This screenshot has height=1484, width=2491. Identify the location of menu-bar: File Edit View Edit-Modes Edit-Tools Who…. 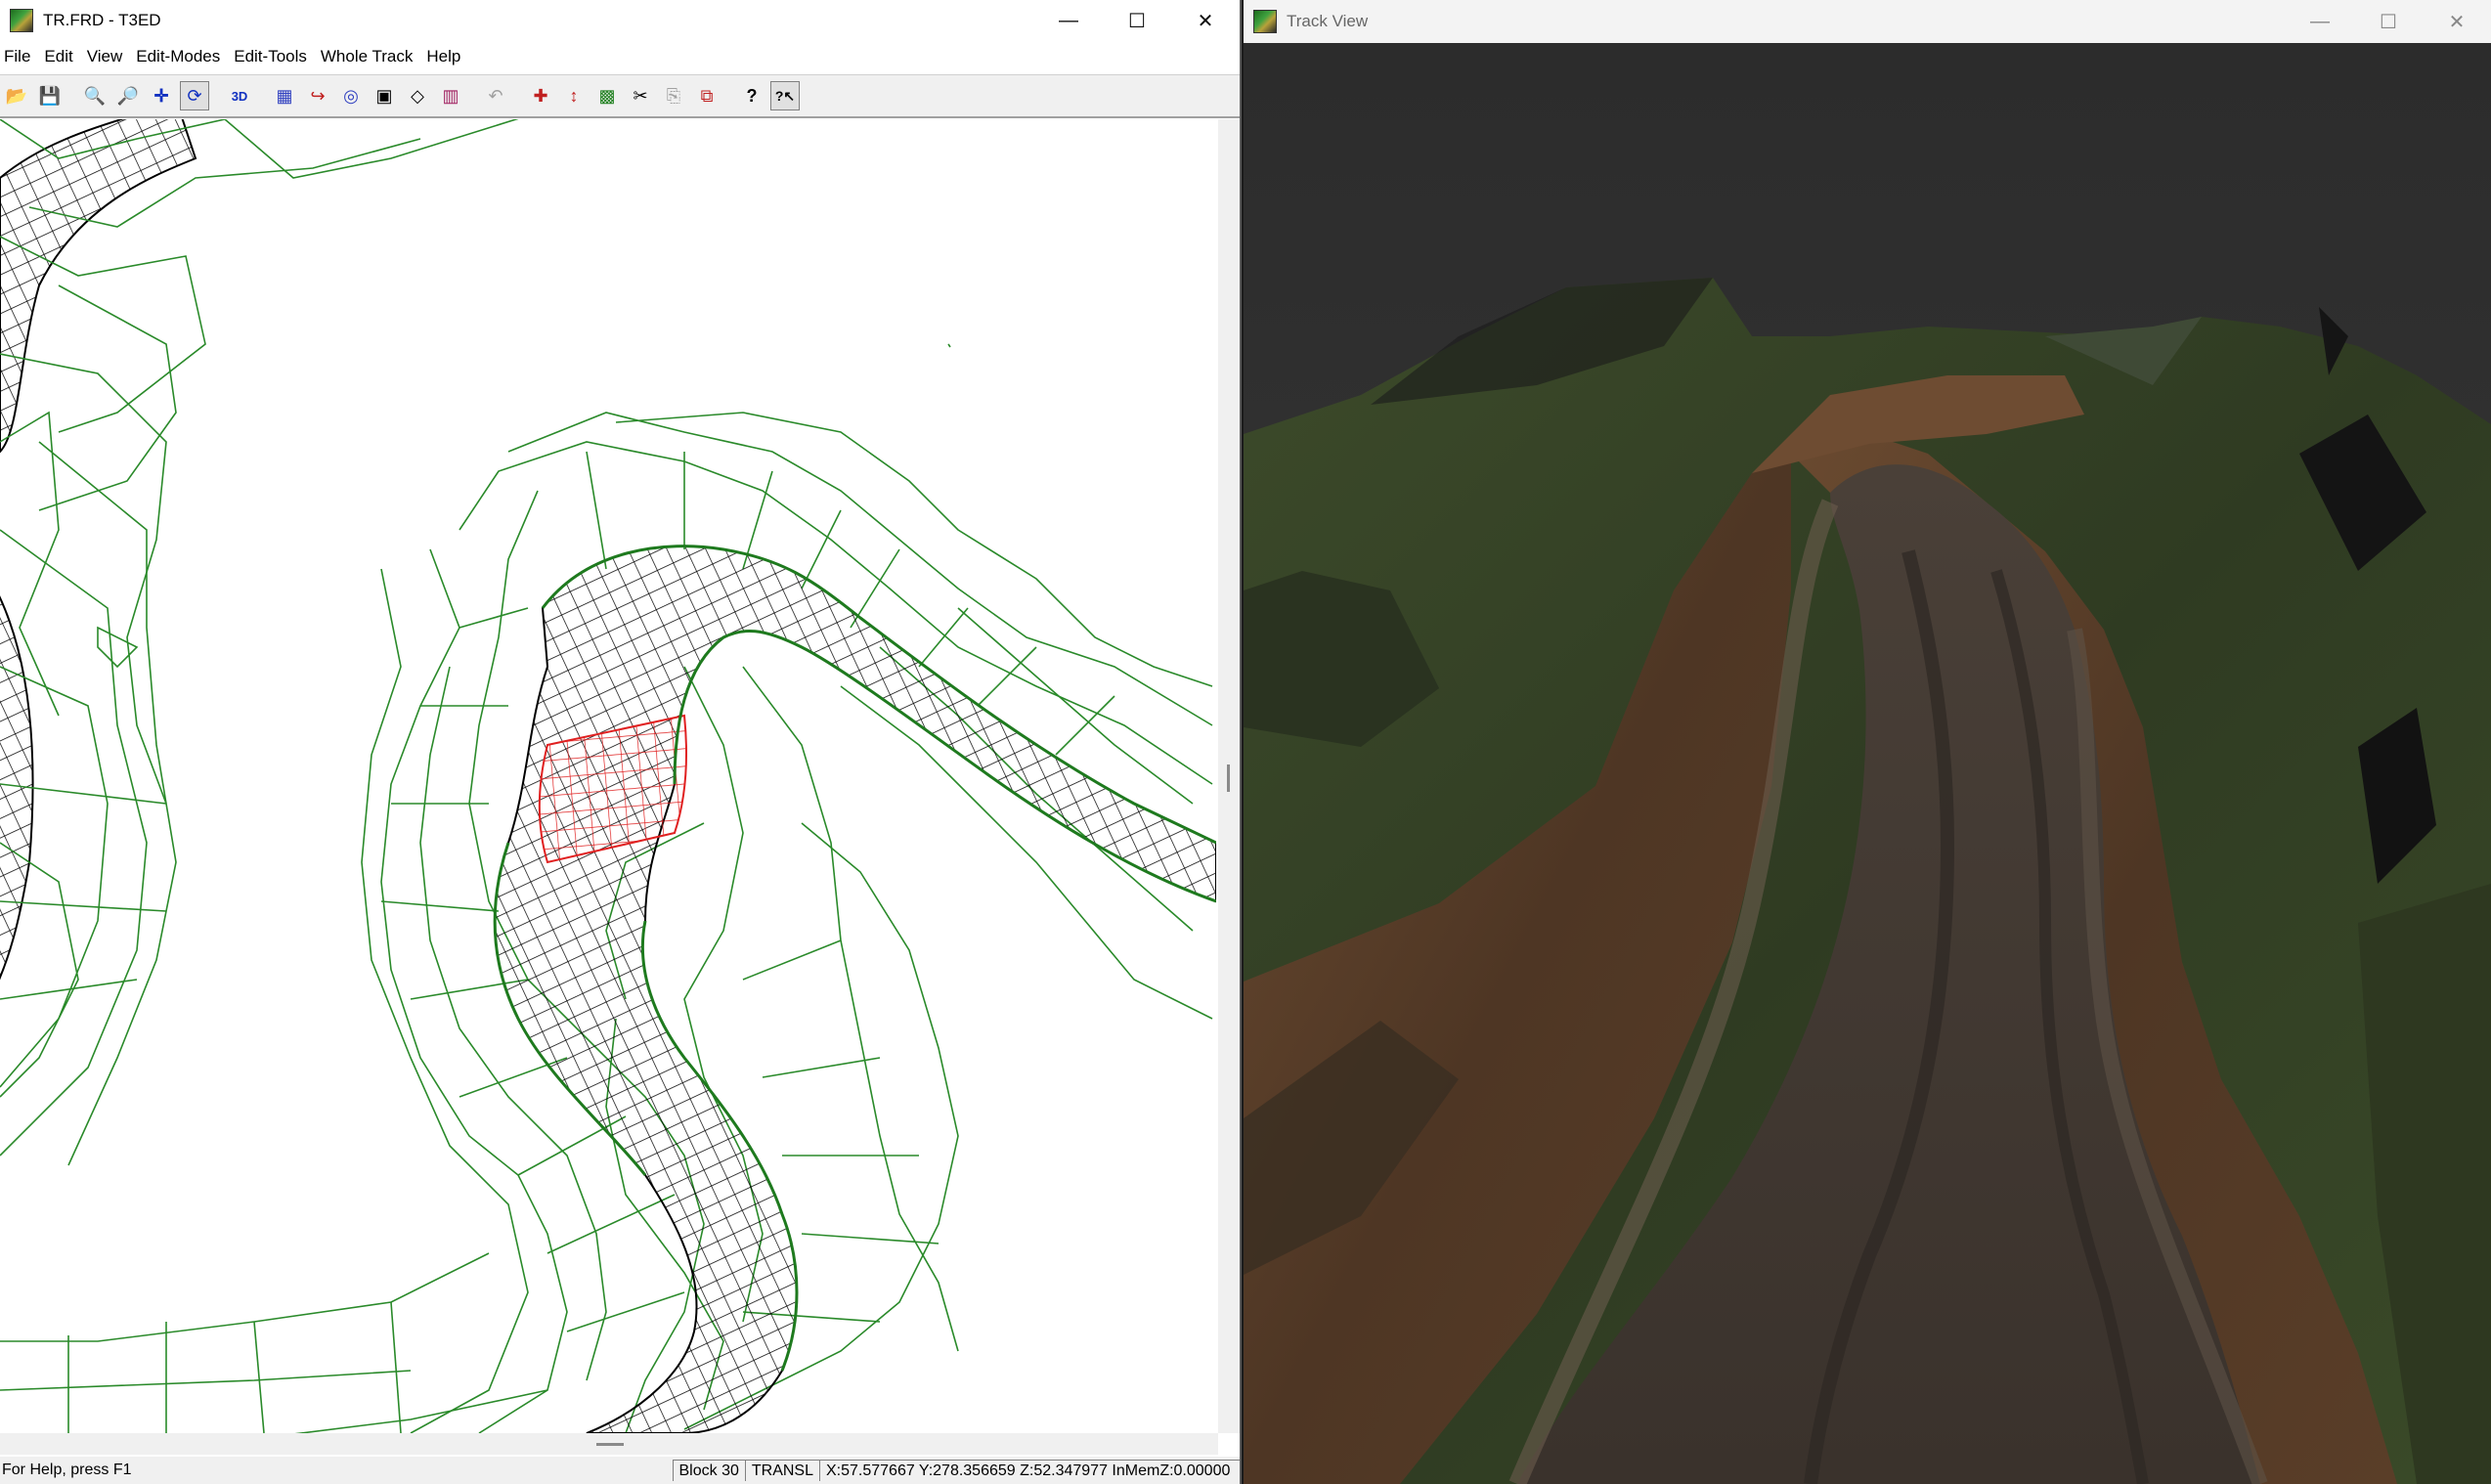
(620, 56).